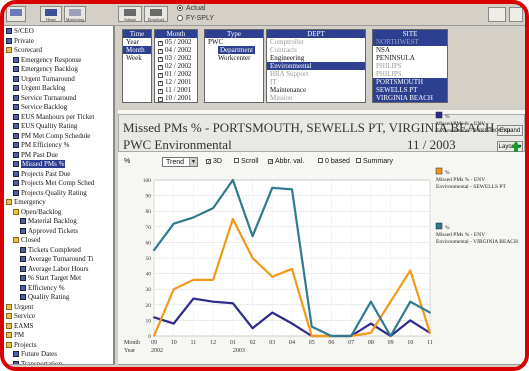 This screenshot has width=529, height=371. Describe the element at coordinates (75, 14) in the screenshot. I see `monitoring-button: Monitoring` at that location.